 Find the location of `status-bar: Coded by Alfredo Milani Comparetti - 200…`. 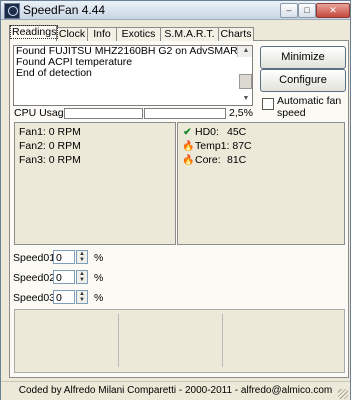

status-bar: Coded by Alfredo Milani Comparetti - 200… is located at coordinates (175, 390).